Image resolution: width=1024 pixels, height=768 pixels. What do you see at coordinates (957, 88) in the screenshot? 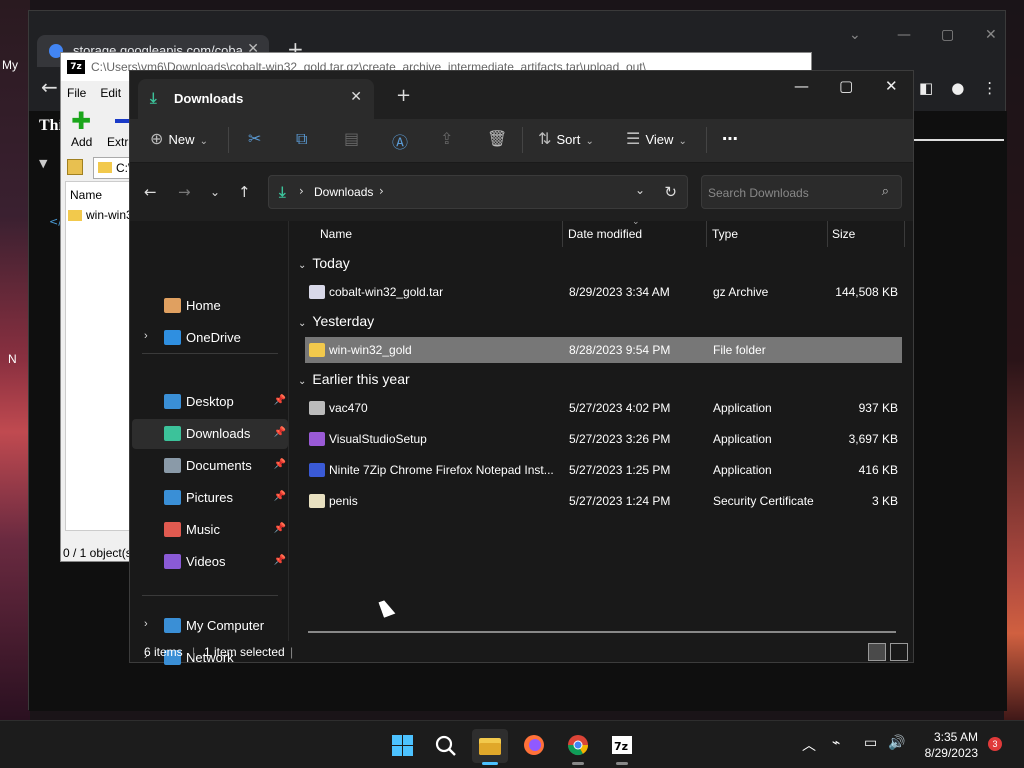
I see `profile-icon: ●` at bounding box center [957, 88].